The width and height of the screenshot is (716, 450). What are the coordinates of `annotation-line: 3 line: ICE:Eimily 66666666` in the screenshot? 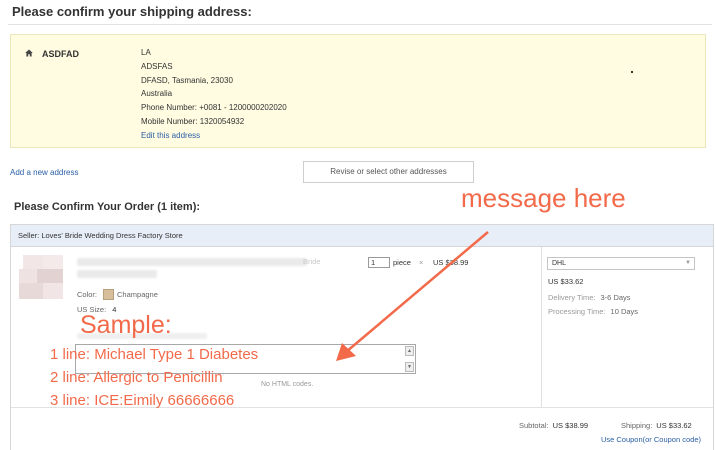 It's located at (142, 400).